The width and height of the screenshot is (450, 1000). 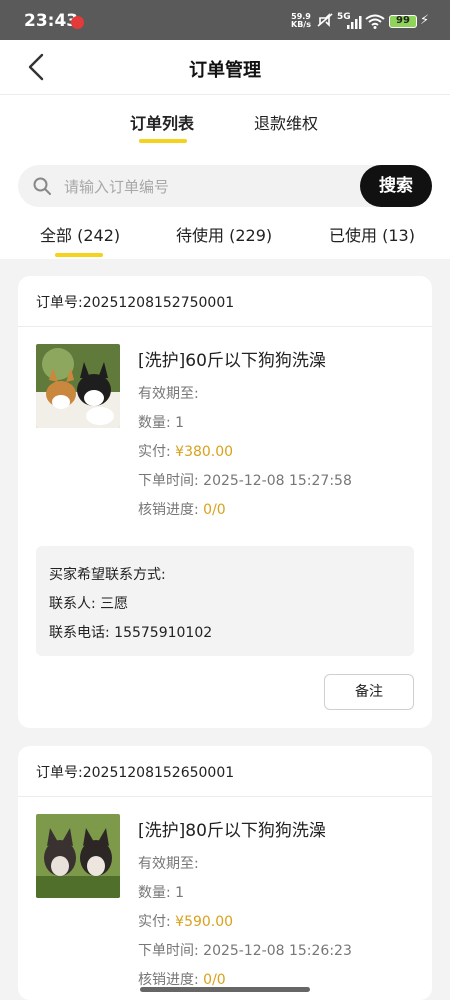 I want to click on page-title: 订单管理, so click(x=225, y=70).